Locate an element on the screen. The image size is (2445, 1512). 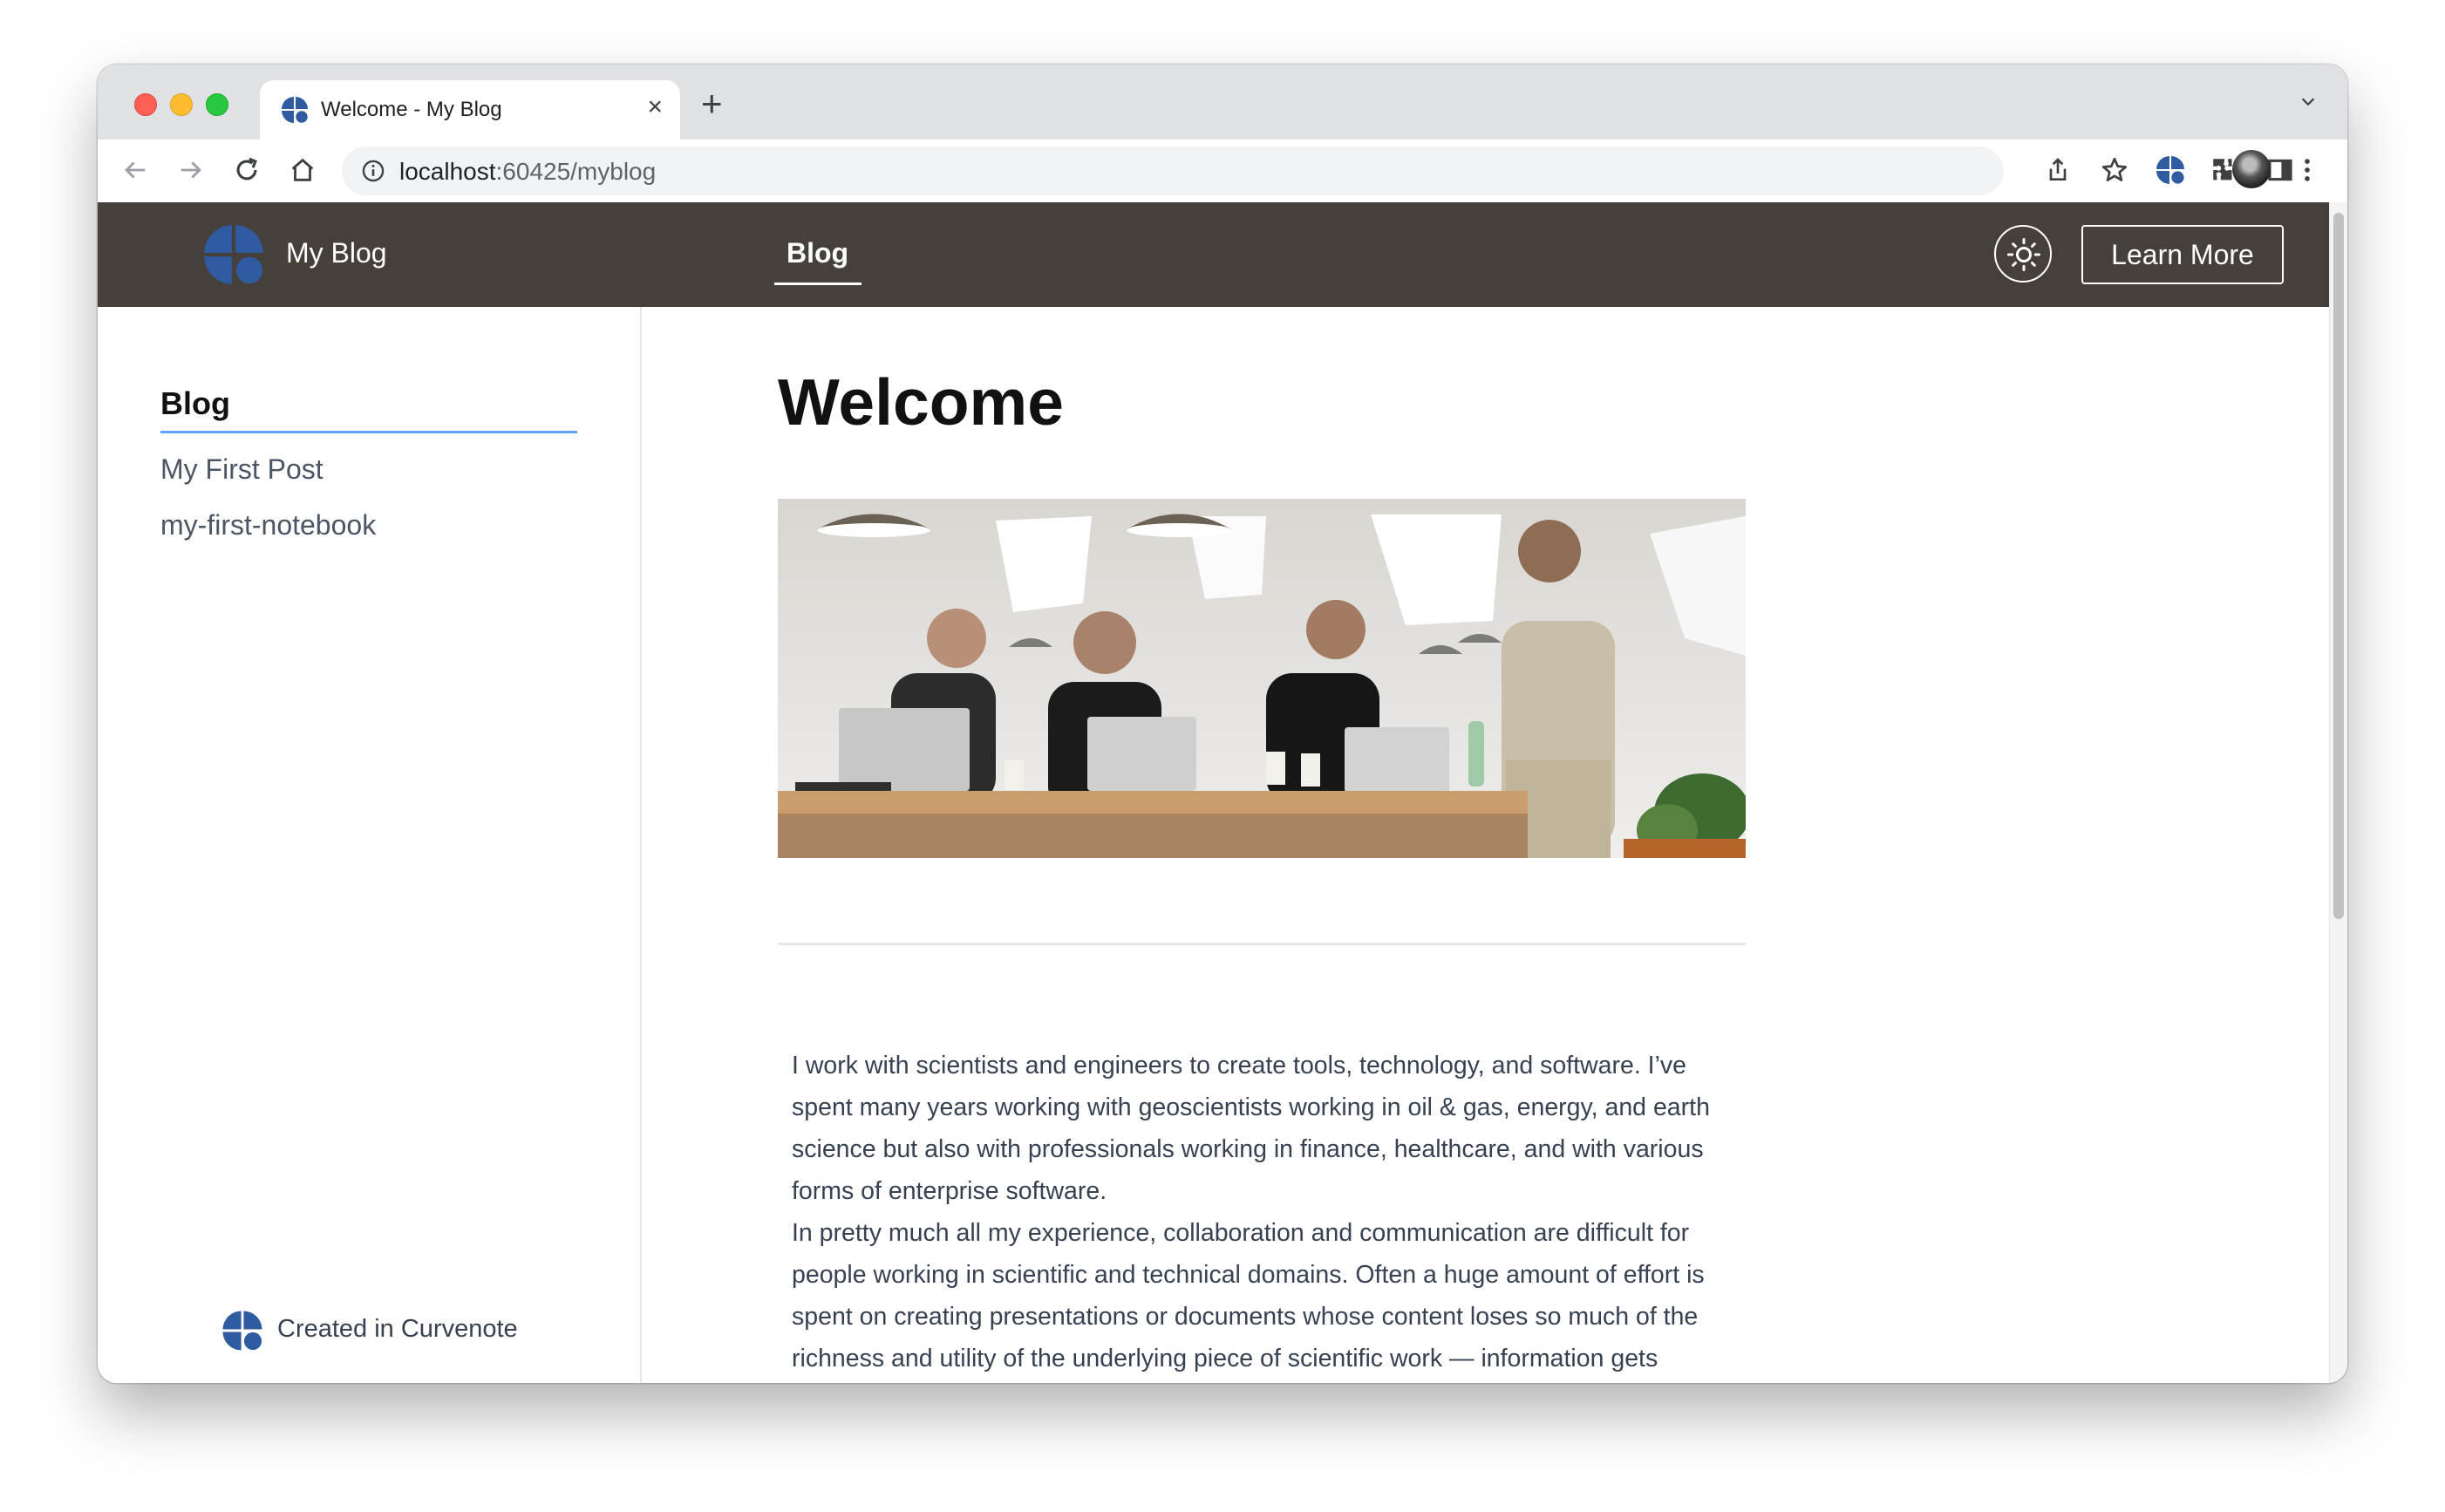
sidebar-item-my-first-post: My First Post is located at coordinates (242, 469).